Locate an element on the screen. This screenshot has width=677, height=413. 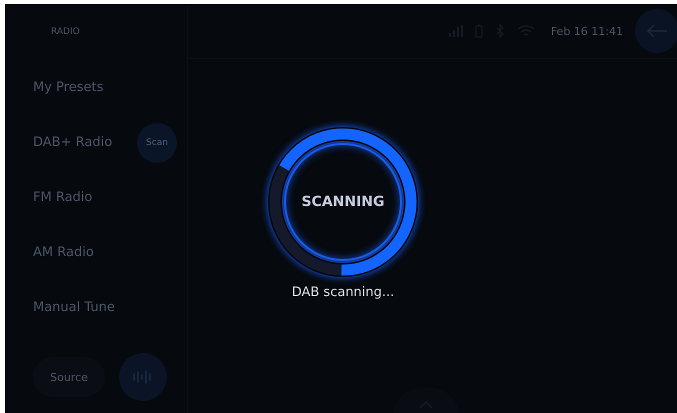
bluetooth-icon is located at coordinates (499, 31).